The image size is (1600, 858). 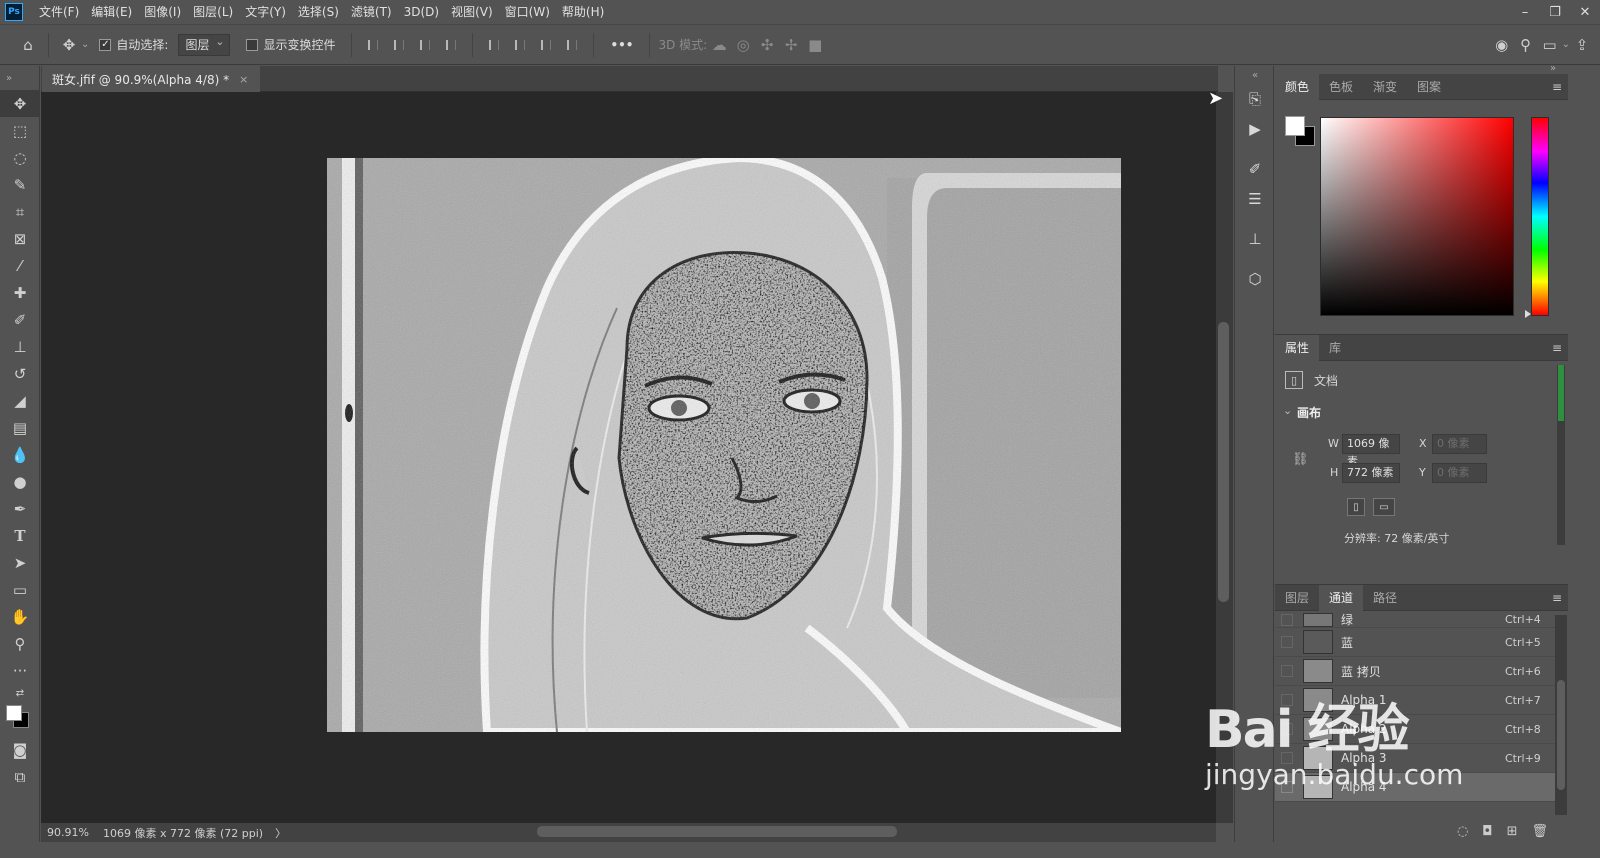 I want to click on properties-scroll-thumb, so click(x=1561, y=393).